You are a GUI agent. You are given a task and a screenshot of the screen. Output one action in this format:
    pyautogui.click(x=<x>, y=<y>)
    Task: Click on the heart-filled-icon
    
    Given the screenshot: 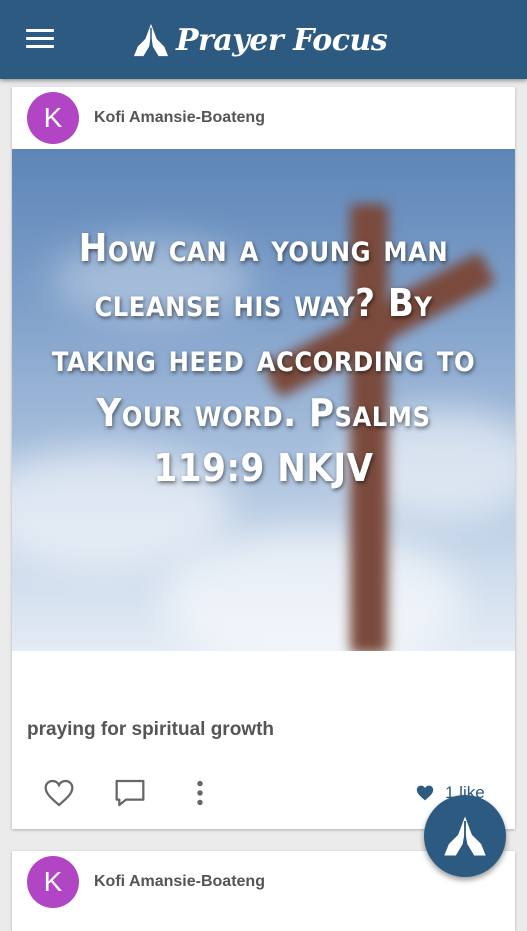 What is the action you would take?
    pyautogui.click(x=425, y=793)
    